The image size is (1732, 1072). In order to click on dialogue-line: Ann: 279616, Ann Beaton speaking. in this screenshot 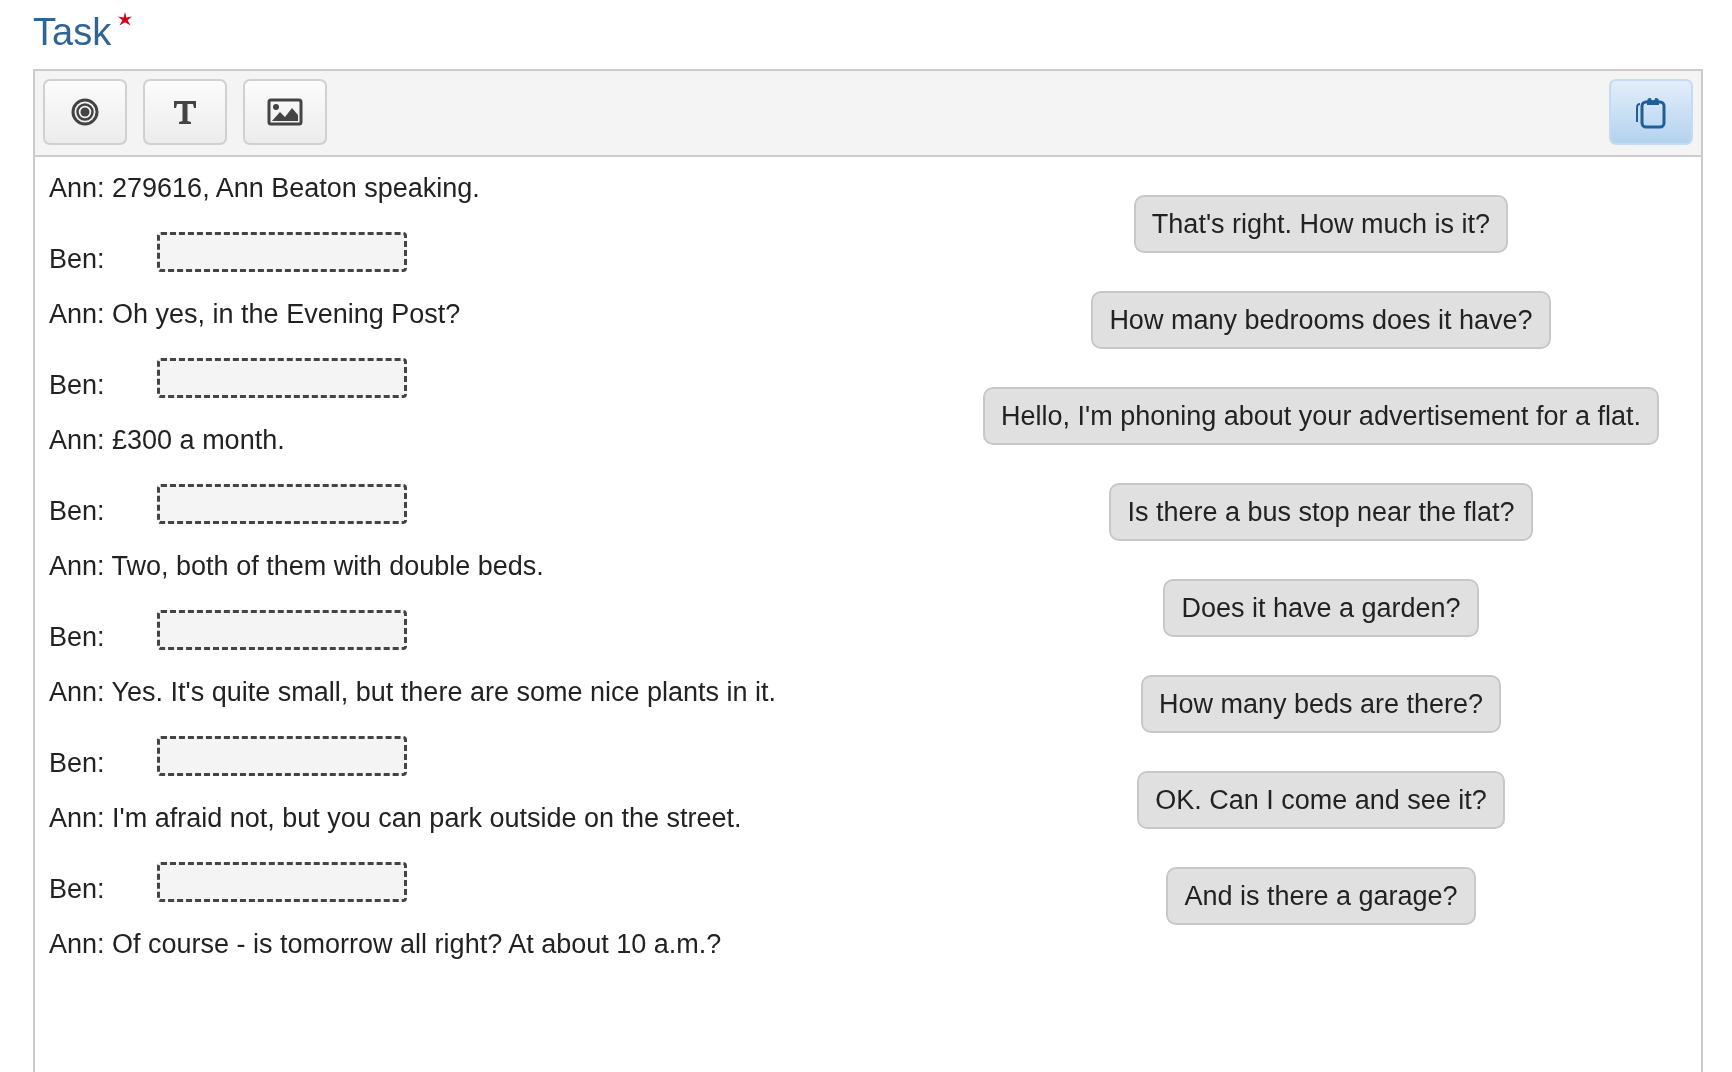, I will do `click(264, 188)`.